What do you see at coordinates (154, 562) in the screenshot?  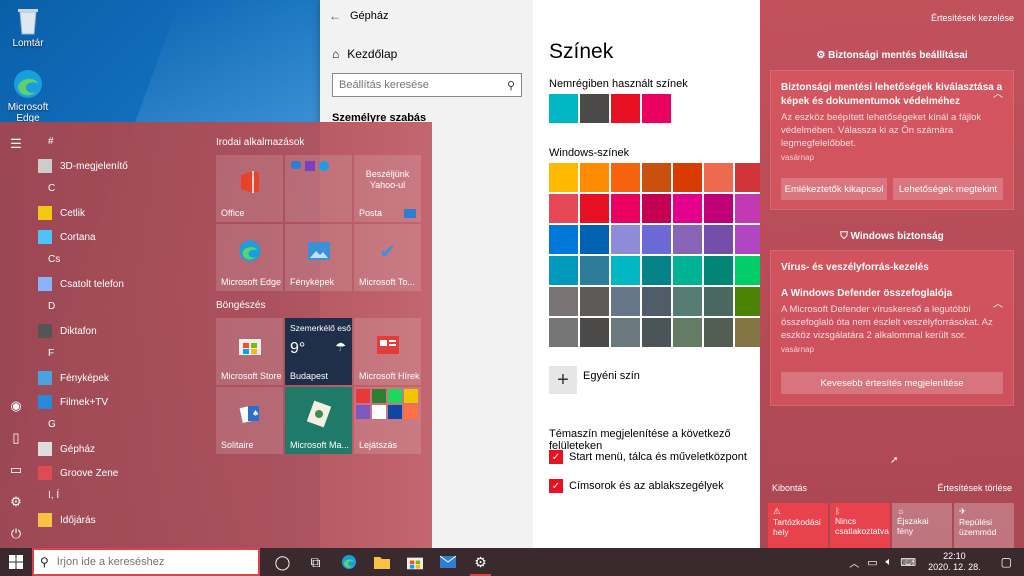 I see `taskbar-search-input` at bounding box center [154, 562].